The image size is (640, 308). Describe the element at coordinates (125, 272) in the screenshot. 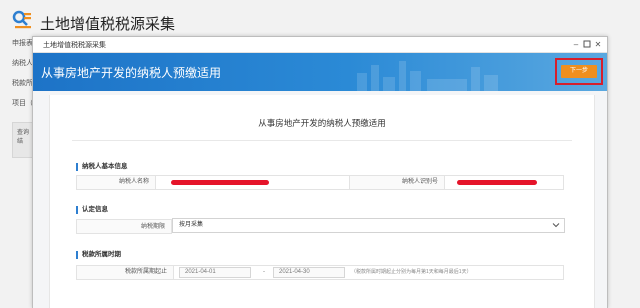

I see `tax-period-range-label: 税款所属期起止` at that location.